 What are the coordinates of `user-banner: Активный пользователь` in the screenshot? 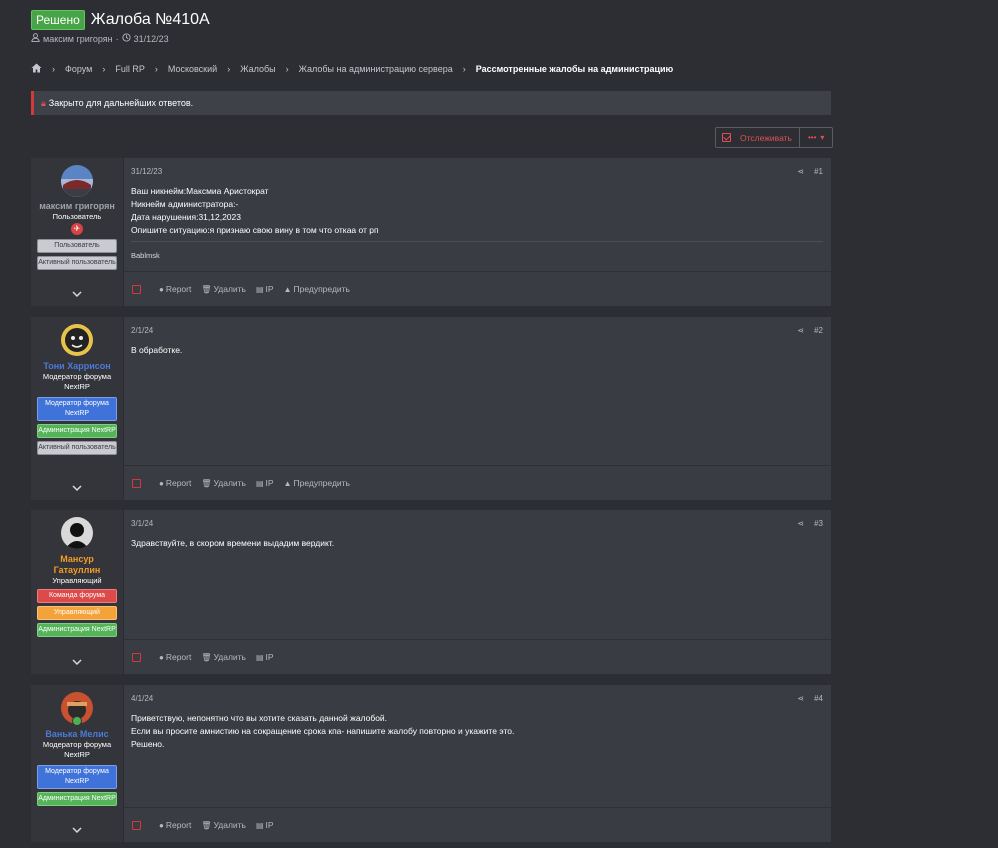 It's located at (77, 263).